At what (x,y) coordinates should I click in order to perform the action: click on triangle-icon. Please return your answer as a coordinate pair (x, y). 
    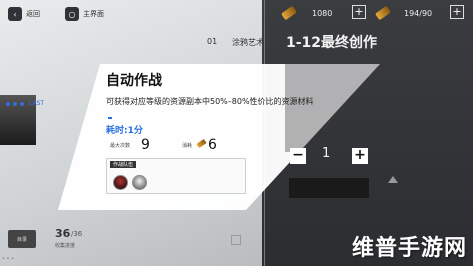
    Looking at the image, I should click on (393, 179).